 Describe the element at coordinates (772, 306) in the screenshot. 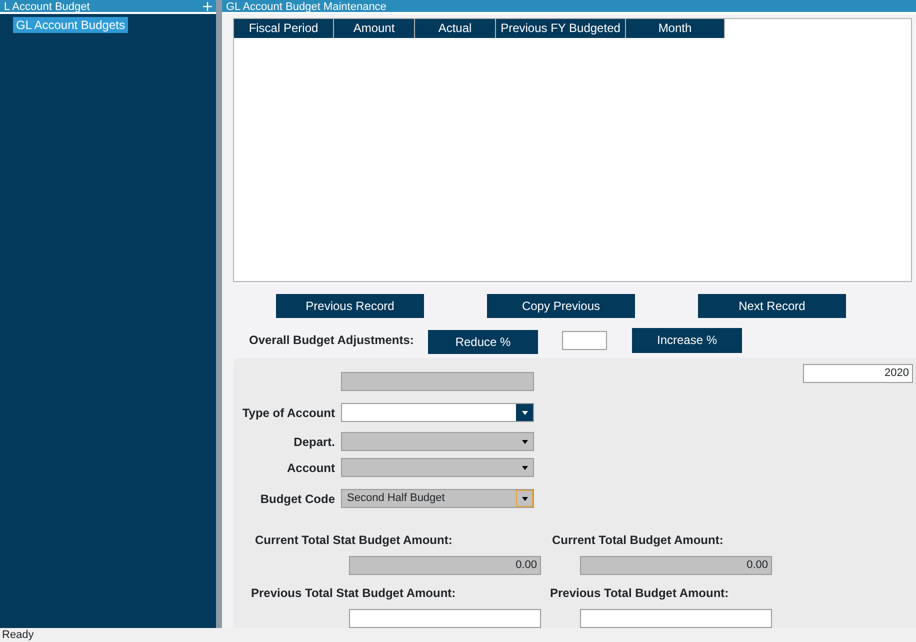

I see `nav-button: Next Record` at that location.